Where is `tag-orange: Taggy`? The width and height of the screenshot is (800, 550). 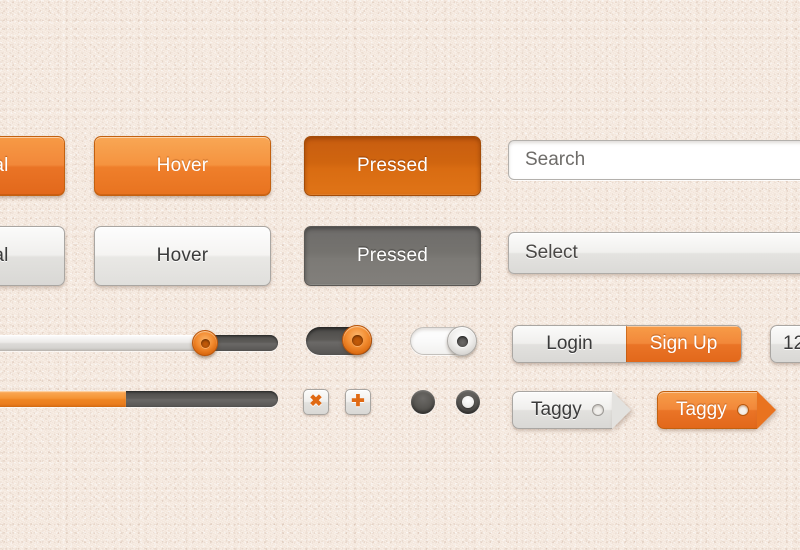 tag-orange: Taggy is located at coordinates (716, 410).